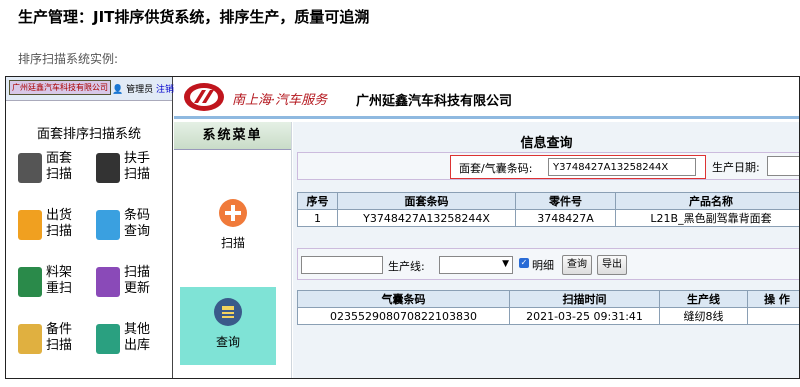 This screenshot has width=800, height=387. I want to click on barcode-search-box: 面套/气囊条码:, so click(578, 167).